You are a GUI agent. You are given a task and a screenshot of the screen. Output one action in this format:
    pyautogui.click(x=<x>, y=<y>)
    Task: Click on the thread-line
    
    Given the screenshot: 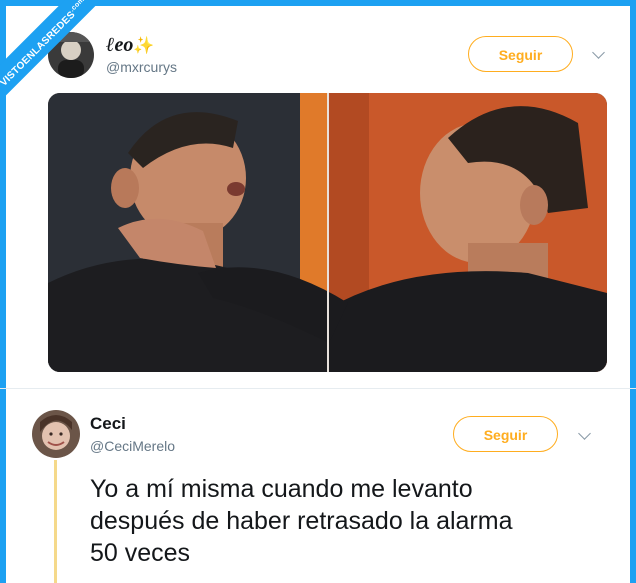 What is the action you would take?
    pyautogui.click(x=55, y=521)
    